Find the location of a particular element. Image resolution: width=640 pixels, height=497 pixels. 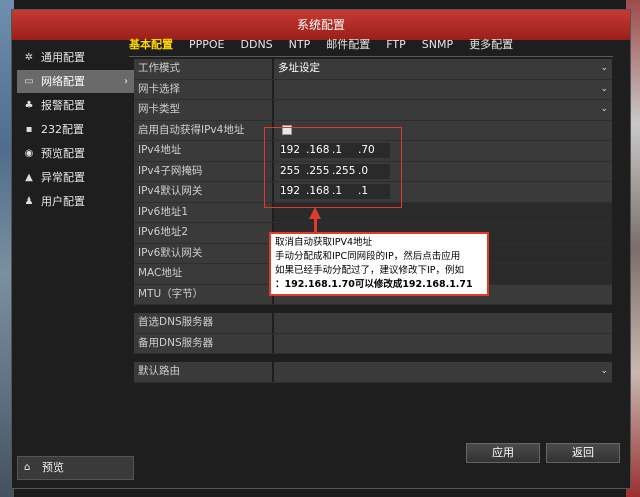

users-icon: ♟ is located at coordinates (29, 201).